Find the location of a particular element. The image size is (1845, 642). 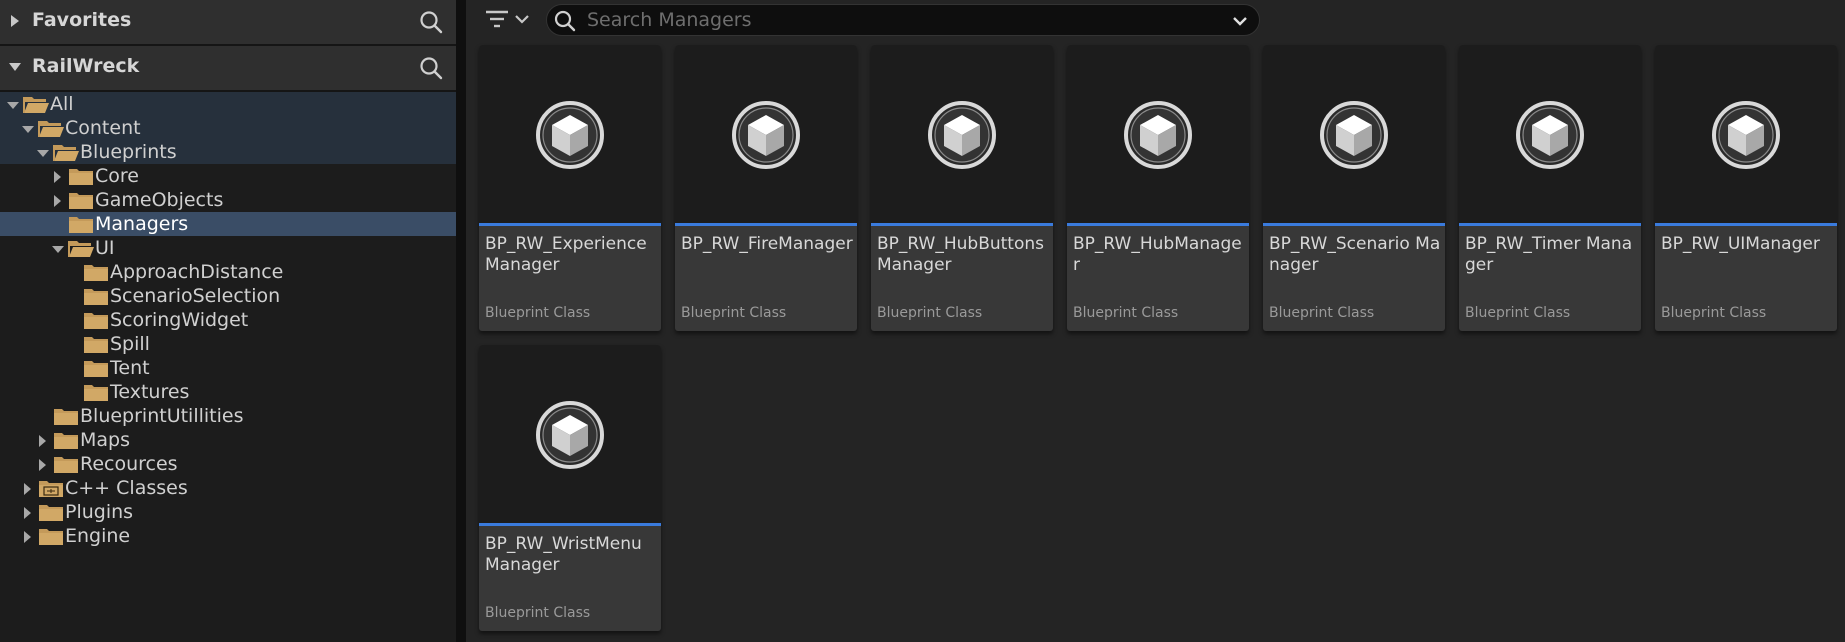

tree-item-blueprintutillities: BlueprintUtillities is located at coordinates (228, 416).